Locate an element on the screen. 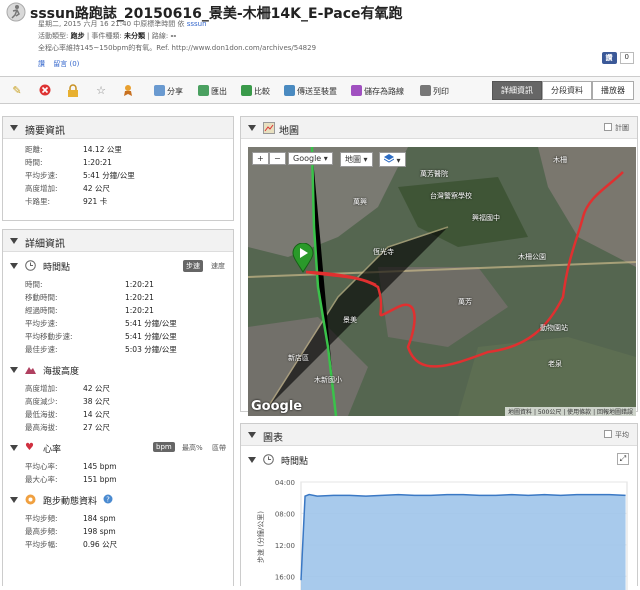  compare-button: 比較 is located at coordinates (255, 91).